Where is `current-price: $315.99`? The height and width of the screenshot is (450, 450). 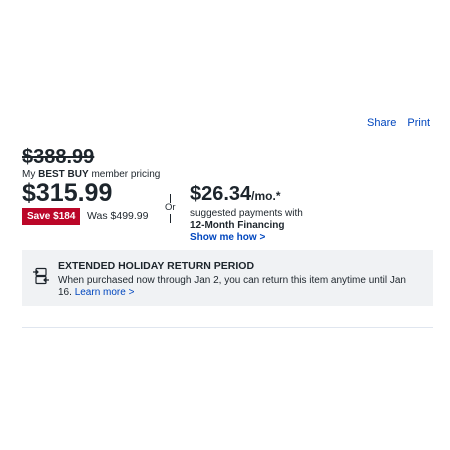 current-price: $315.99 is located at coordinates (67, 193).